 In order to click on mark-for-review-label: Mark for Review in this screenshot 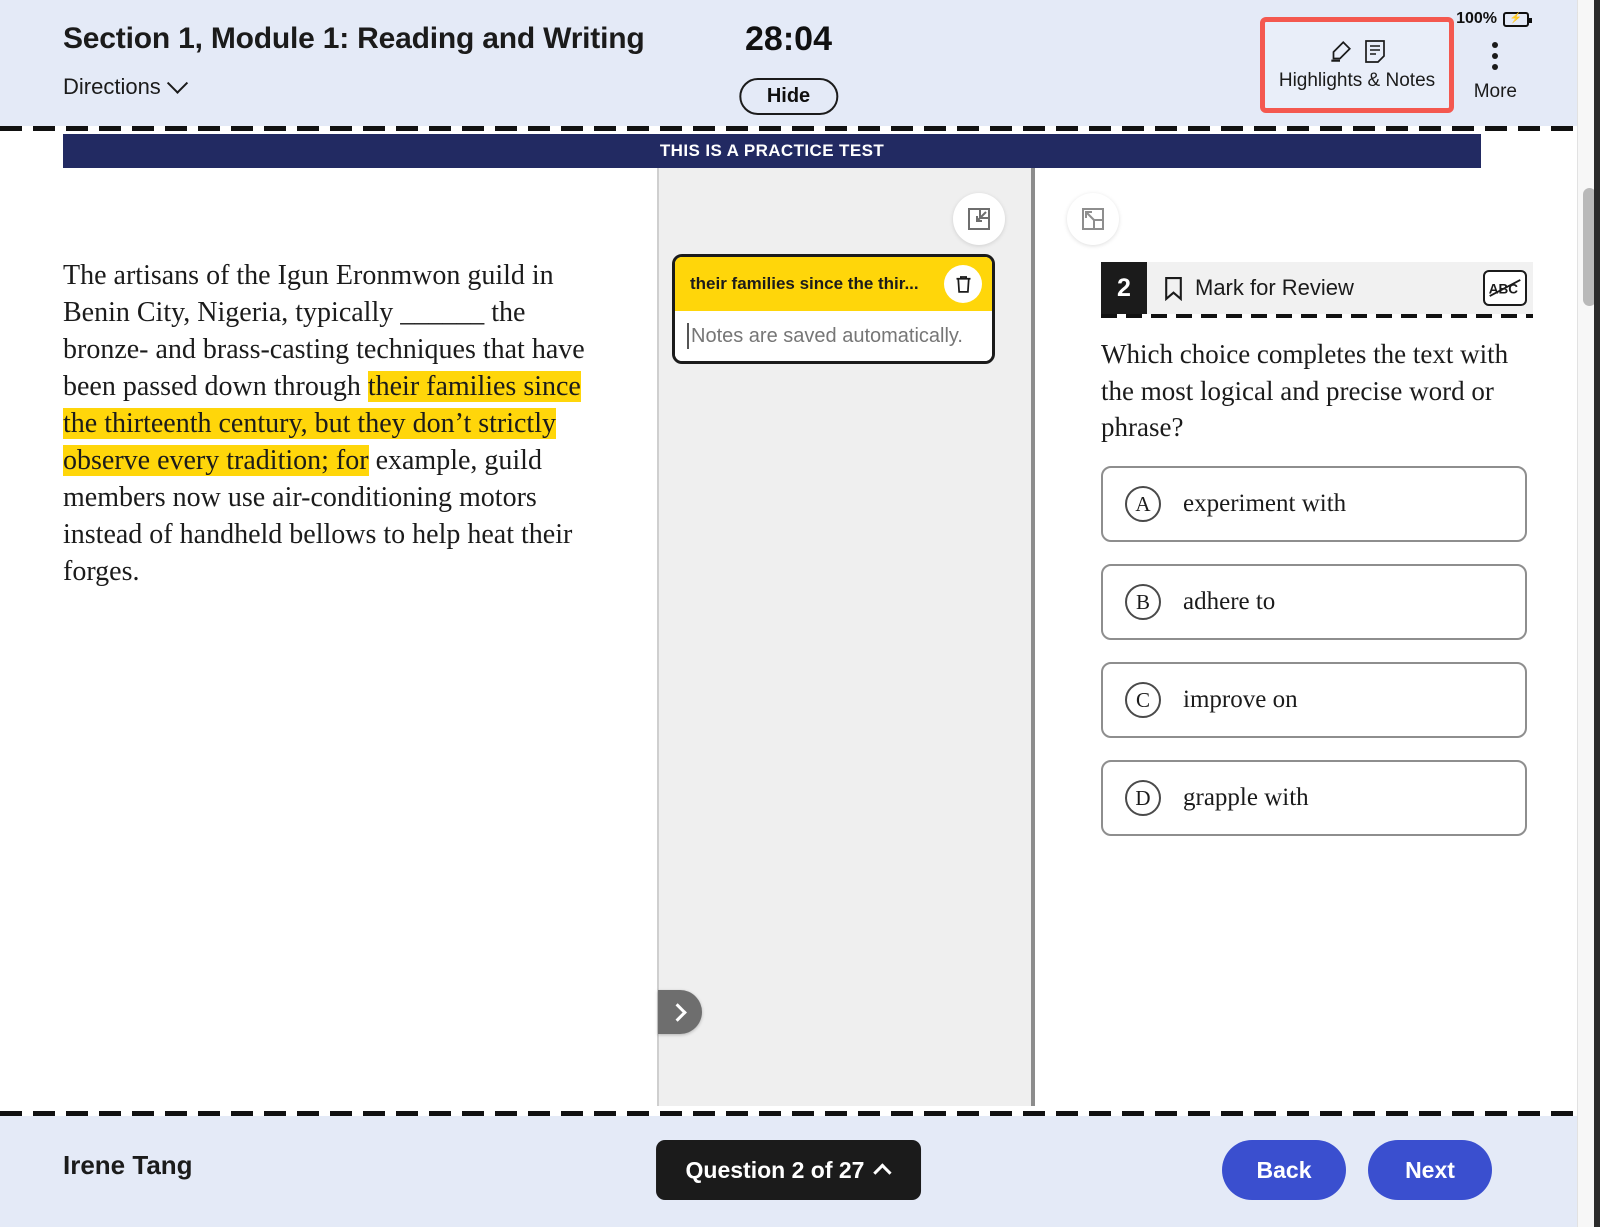, I will do `click(1274, 287)`.